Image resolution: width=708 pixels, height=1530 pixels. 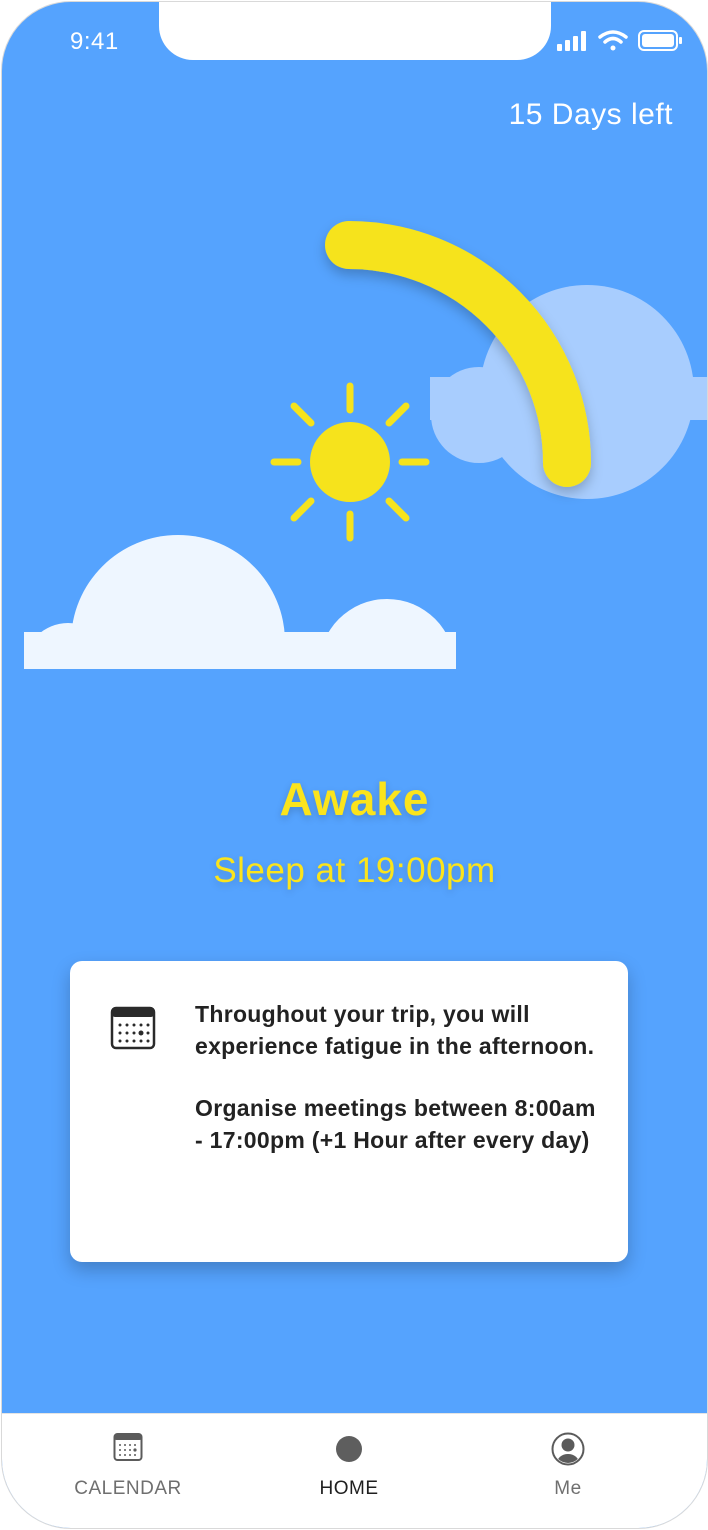 What do you see at coordinates (354, 799) in the screenshot?
I see `status-title: Awake` at bounding box center [354, 799].